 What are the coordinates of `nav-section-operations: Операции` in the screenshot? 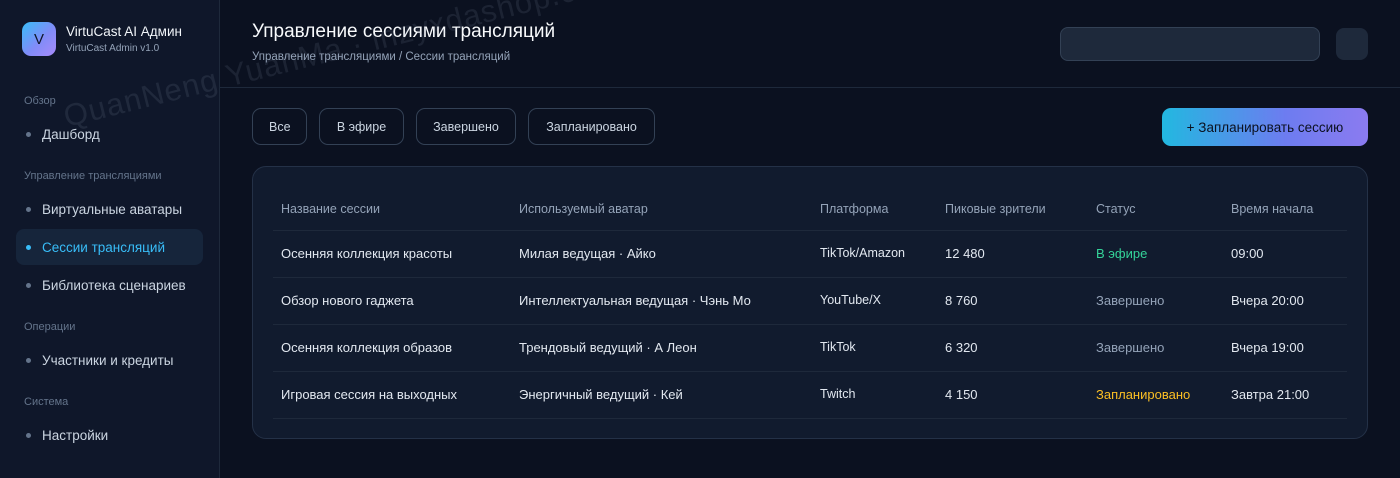 It's located at (50, 327).